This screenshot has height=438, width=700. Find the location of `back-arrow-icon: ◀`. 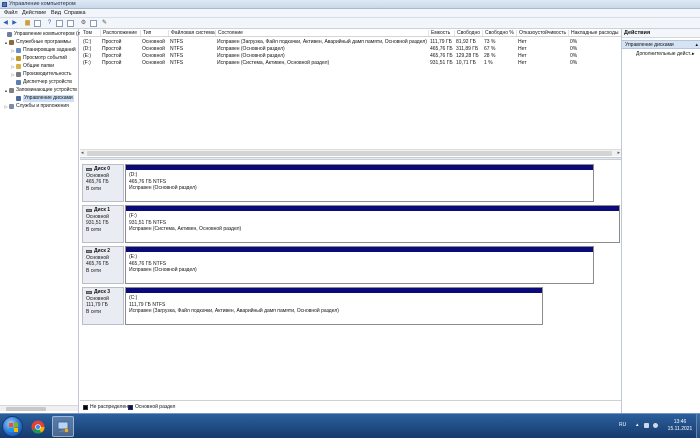

back-arrow-icon: ◀ is located at coordinates (5, 23).